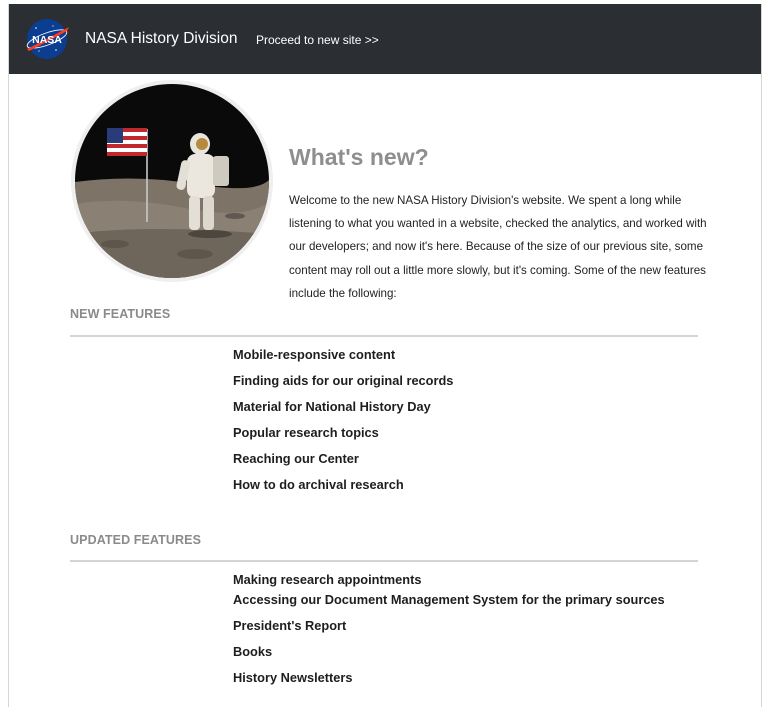 Image resolution: width=770 pixels, height=707 pixels. What do you see at coordinates (458, 355) in the screenshot?
I see `feature-list-item: Mobile-responsive content` at bounding box center [458, 355].